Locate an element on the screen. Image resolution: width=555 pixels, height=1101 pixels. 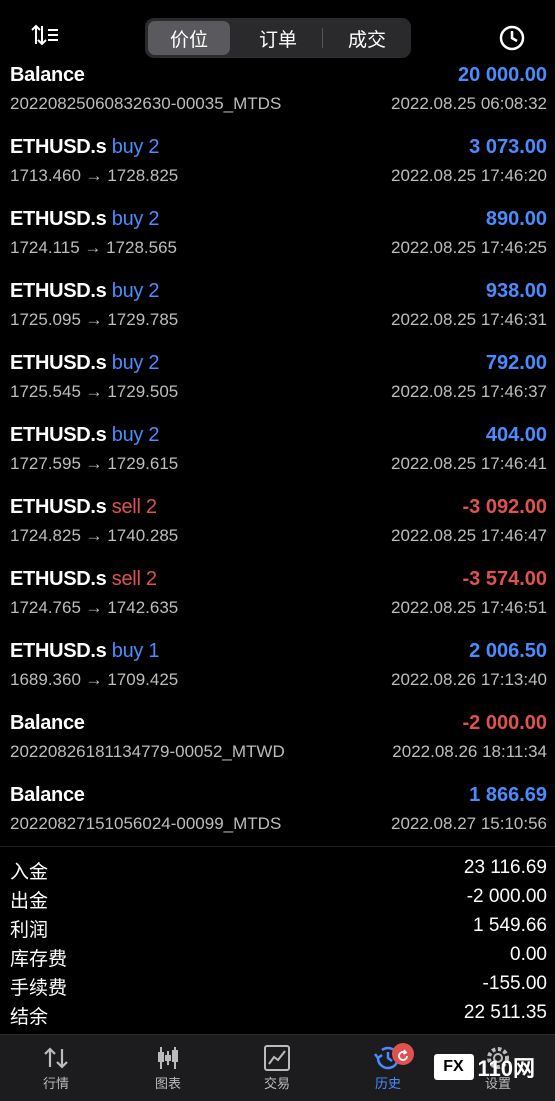
nav-history: 历史 is located at coordinates (388, 1071).